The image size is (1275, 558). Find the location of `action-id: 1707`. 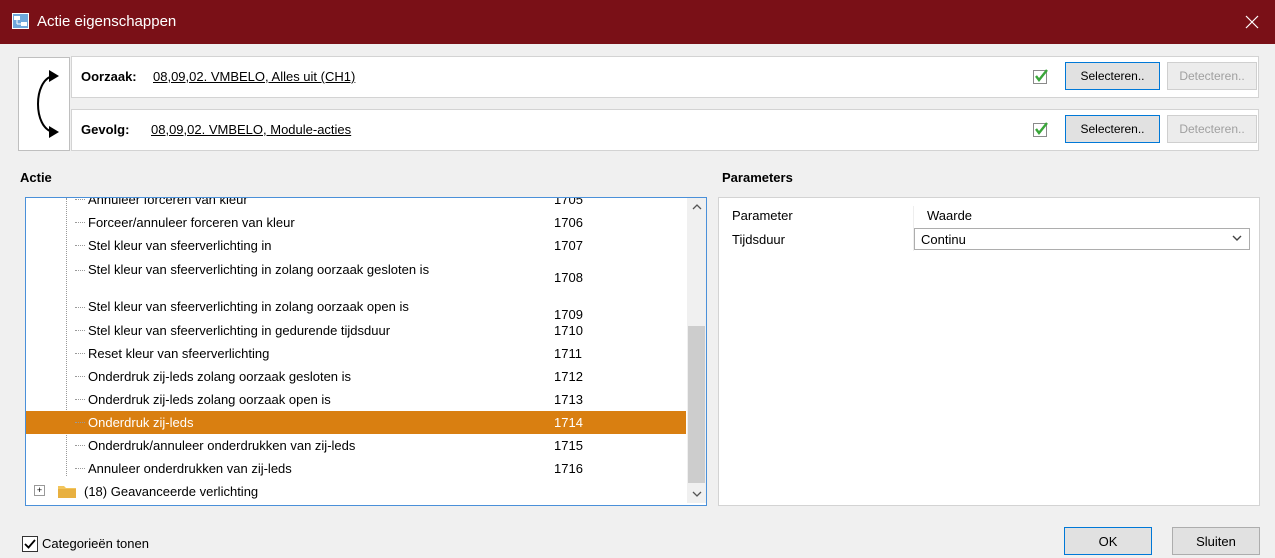

action-id: 1707 is located at coordinates (568, 245).